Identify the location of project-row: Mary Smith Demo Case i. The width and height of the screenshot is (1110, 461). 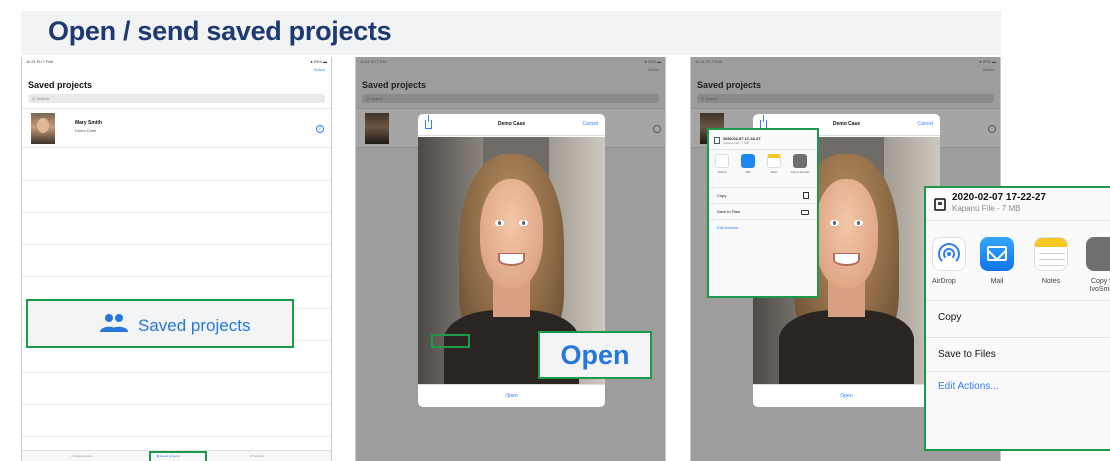
(176, 128).